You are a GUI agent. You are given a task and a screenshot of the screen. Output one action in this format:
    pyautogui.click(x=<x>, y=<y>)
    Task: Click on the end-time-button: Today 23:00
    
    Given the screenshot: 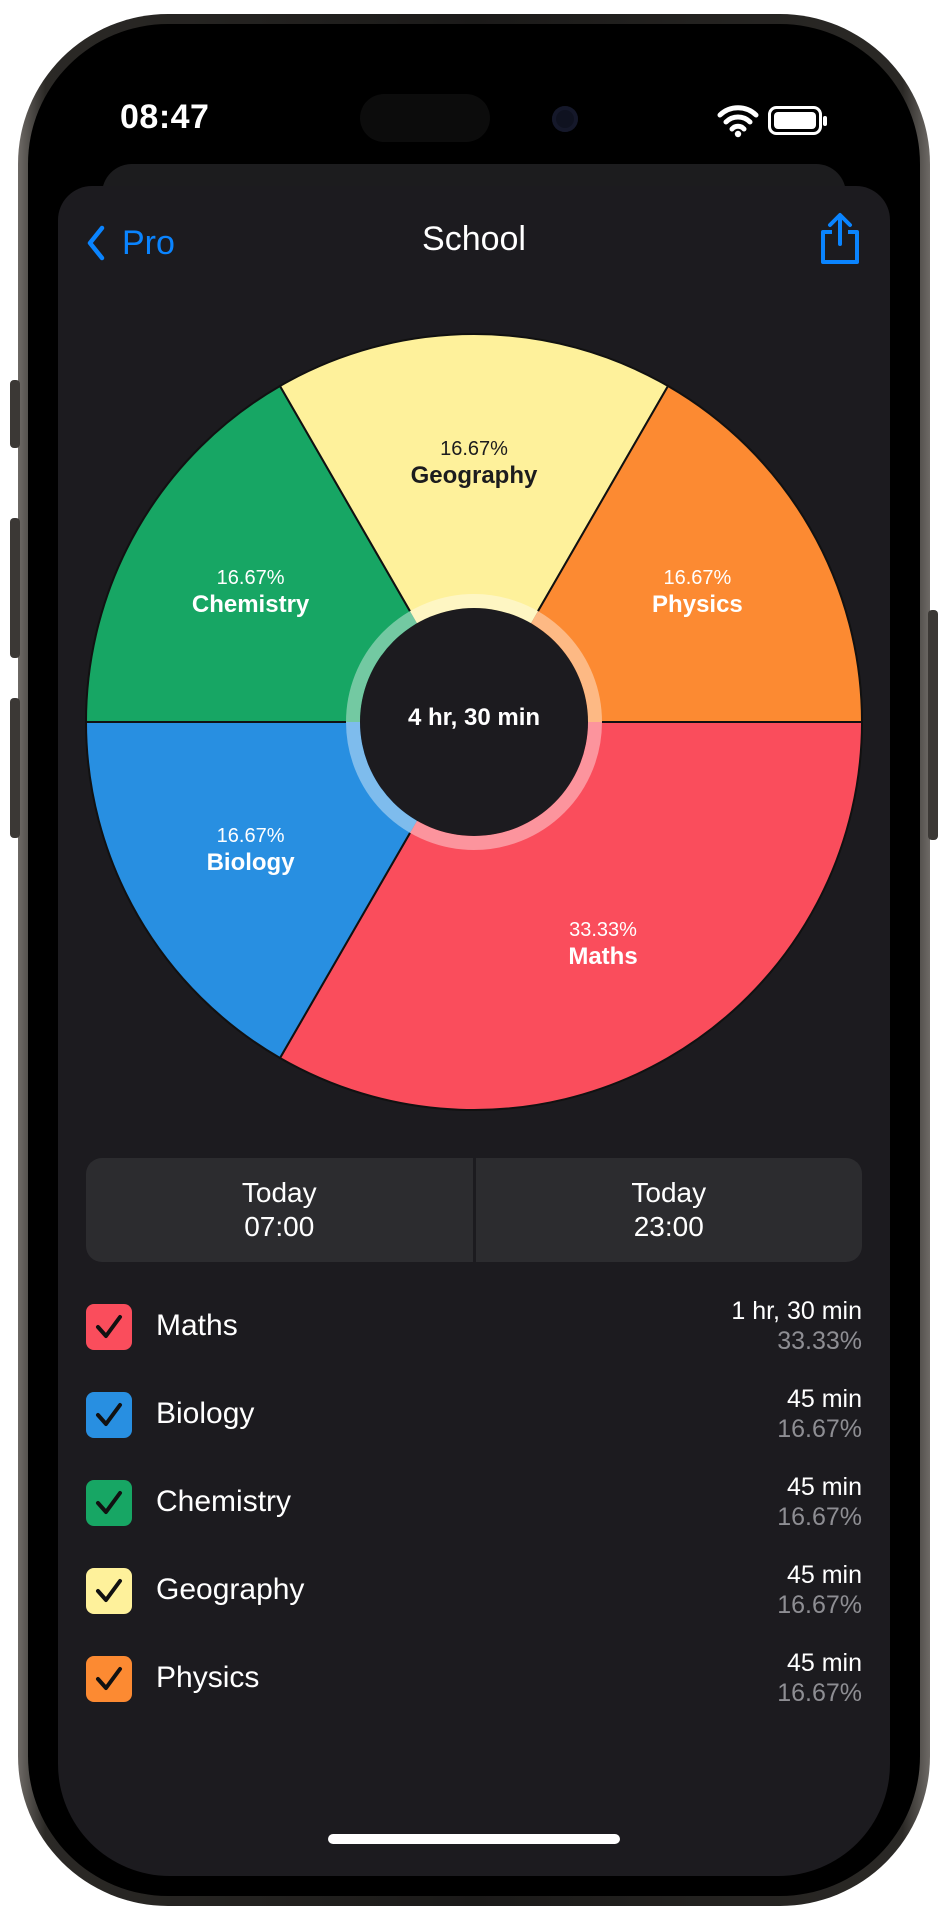 What is the action you would take?
    pyautogui.click(x=669, y=1210)
    